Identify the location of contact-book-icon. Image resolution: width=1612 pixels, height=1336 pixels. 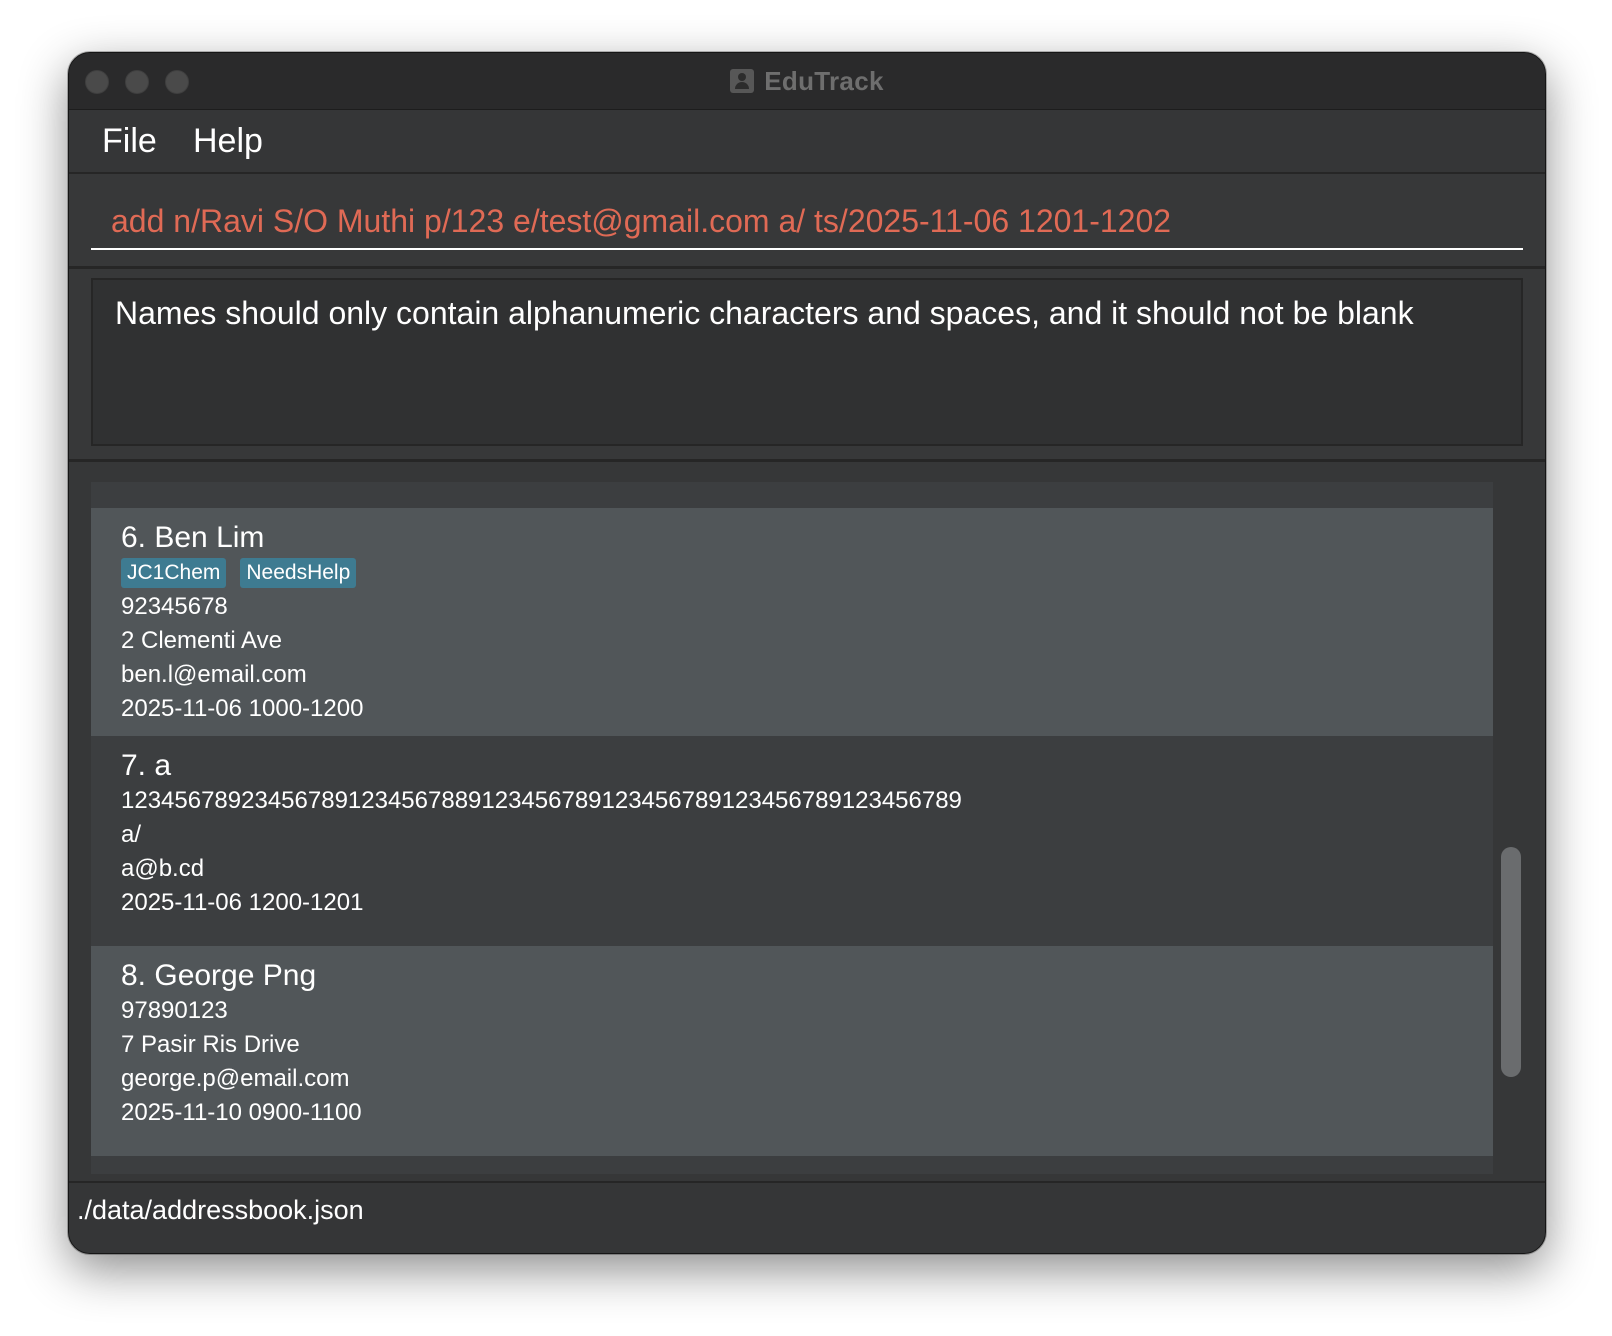
(742, 81).